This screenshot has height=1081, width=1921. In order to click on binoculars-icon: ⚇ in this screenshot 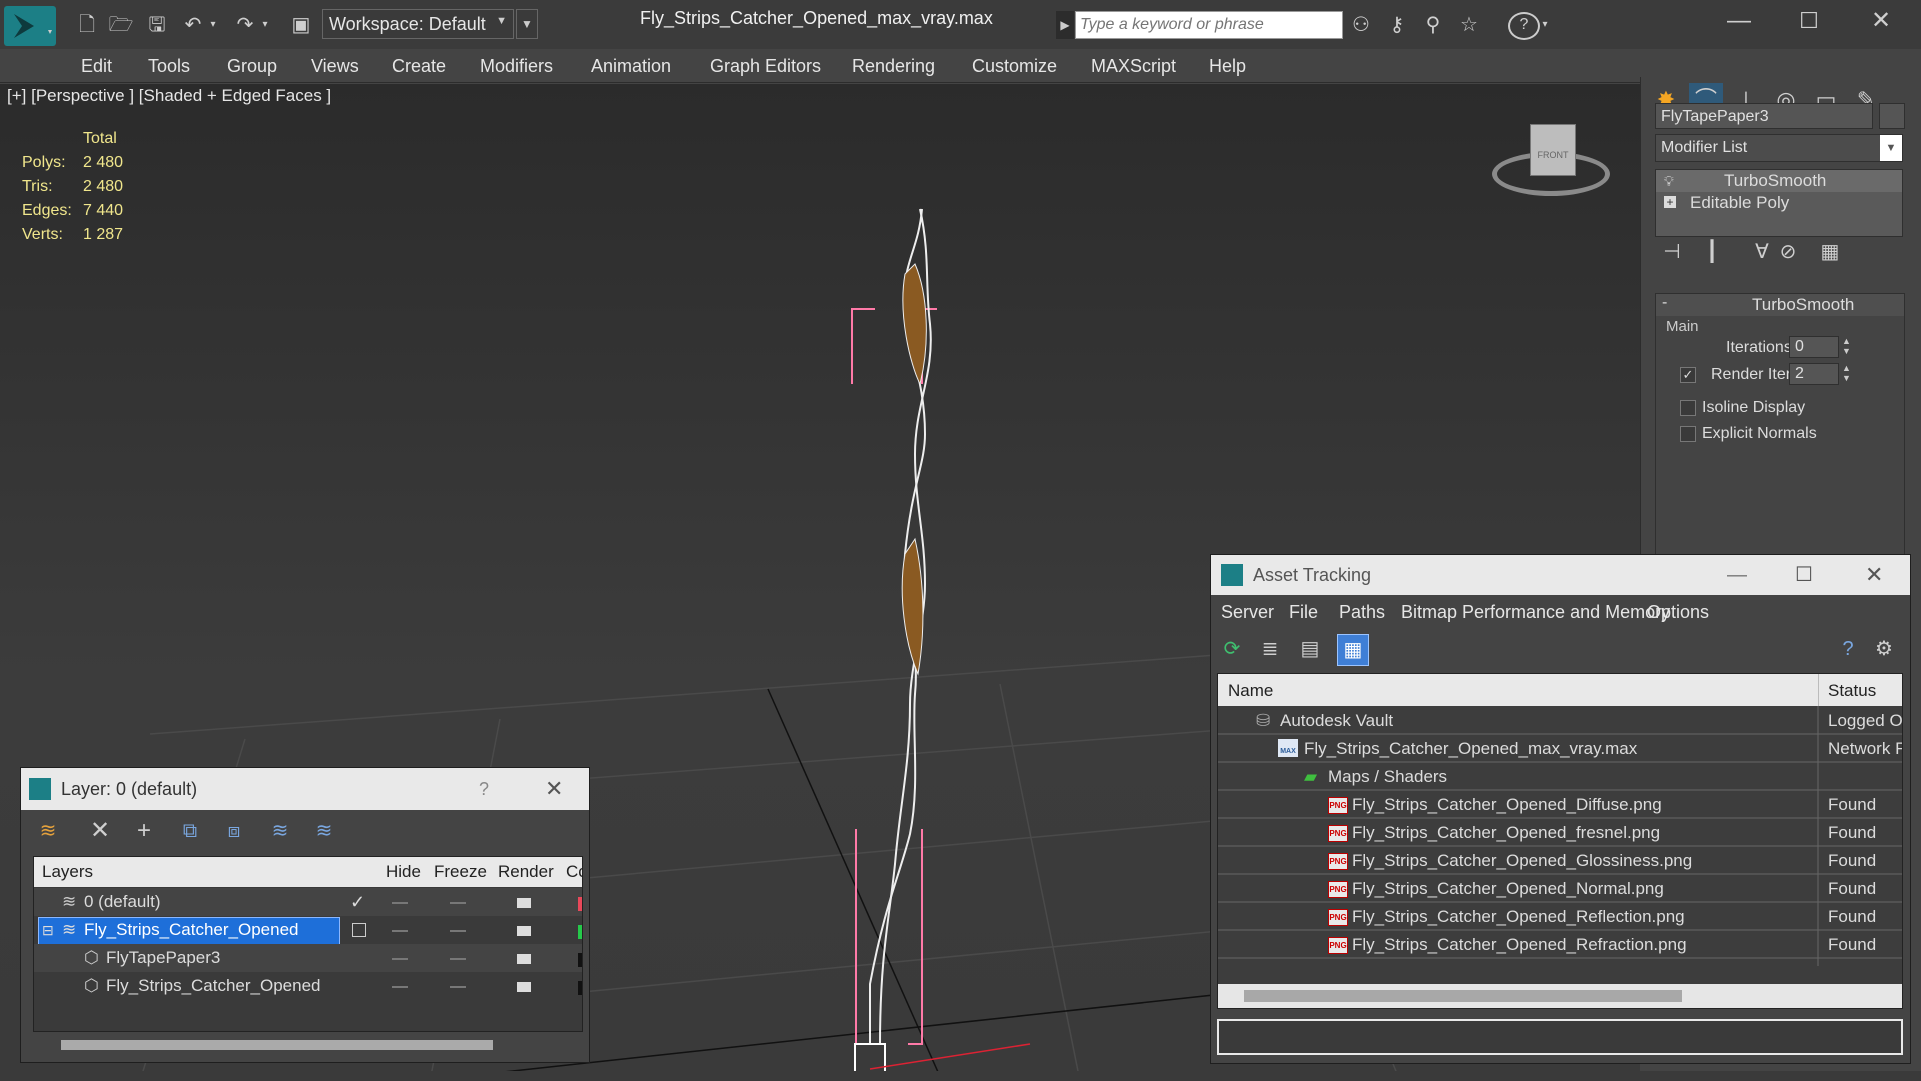, I will do `click(1361, 25)`.